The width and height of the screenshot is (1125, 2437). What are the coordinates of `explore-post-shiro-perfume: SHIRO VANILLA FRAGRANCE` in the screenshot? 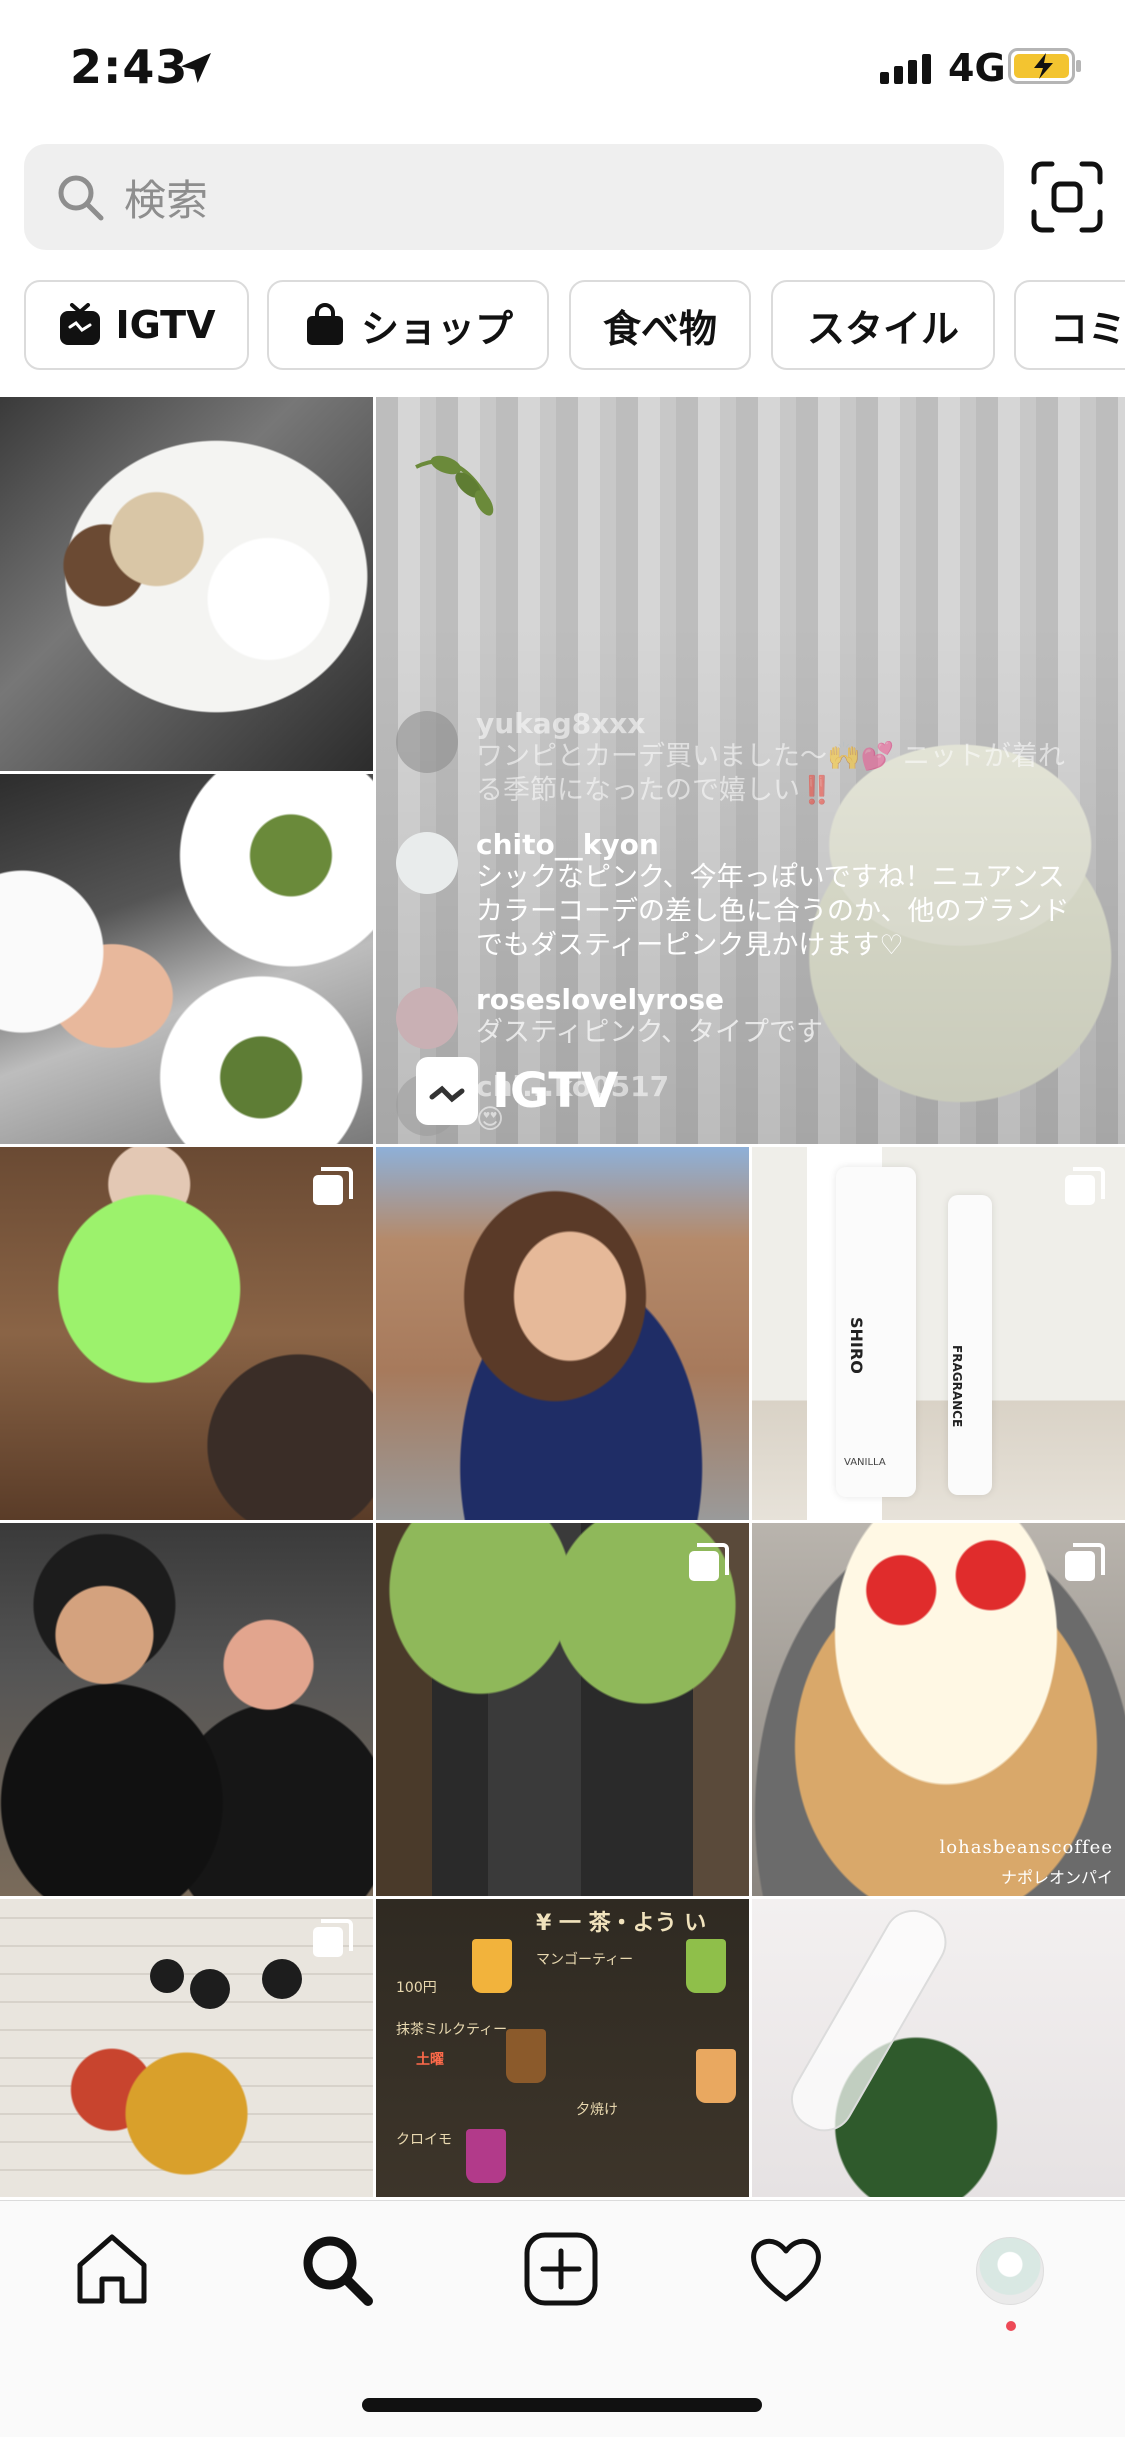 It's located at (938, 1333).